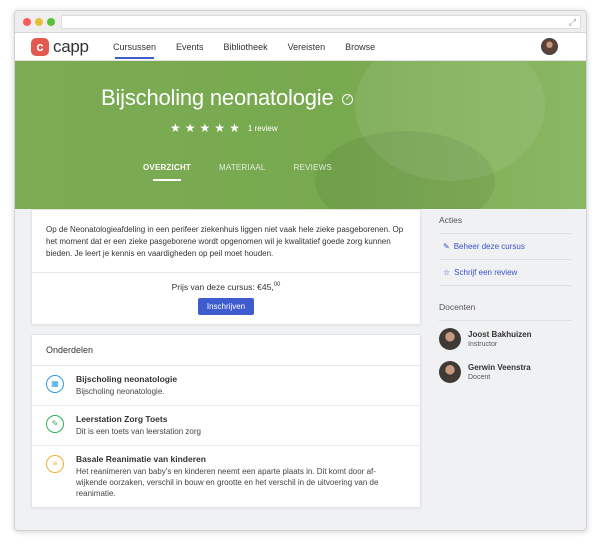 The height and width of the screenshot is (546, 600). I want to click on section-title: Bijscholing neonatologie, so click(126, 379).